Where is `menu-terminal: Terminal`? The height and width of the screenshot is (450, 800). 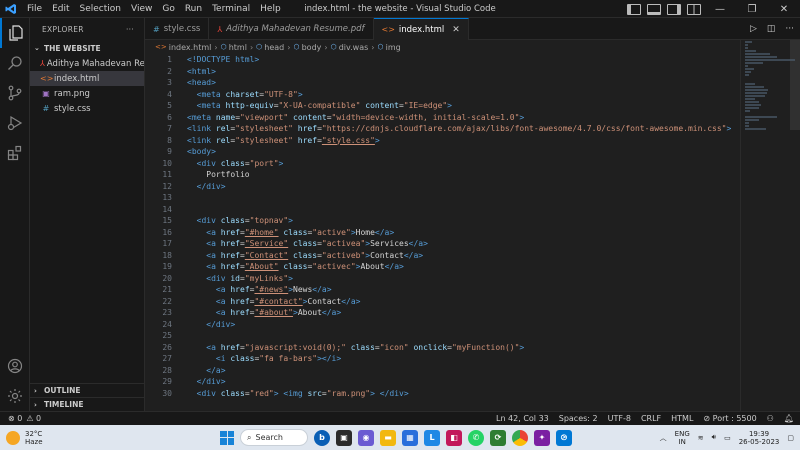
menu-terminal: Terminal is located at coordinates (231, 9).